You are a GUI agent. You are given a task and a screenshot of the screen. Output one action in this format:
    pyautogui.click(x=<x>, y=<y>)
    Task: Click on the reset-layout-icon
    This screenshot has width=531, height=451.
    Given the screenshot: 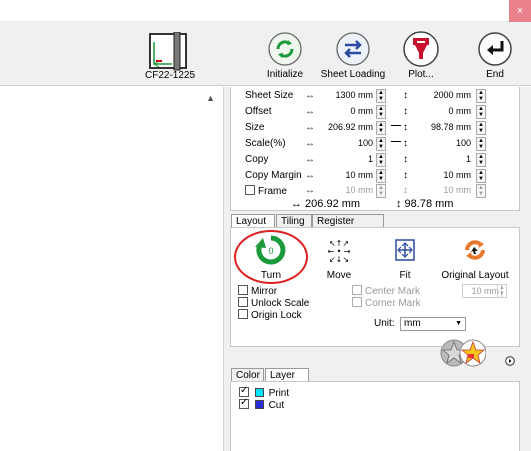 What is the action you would take?
    pyautogui.click(x=475, y=250)
    